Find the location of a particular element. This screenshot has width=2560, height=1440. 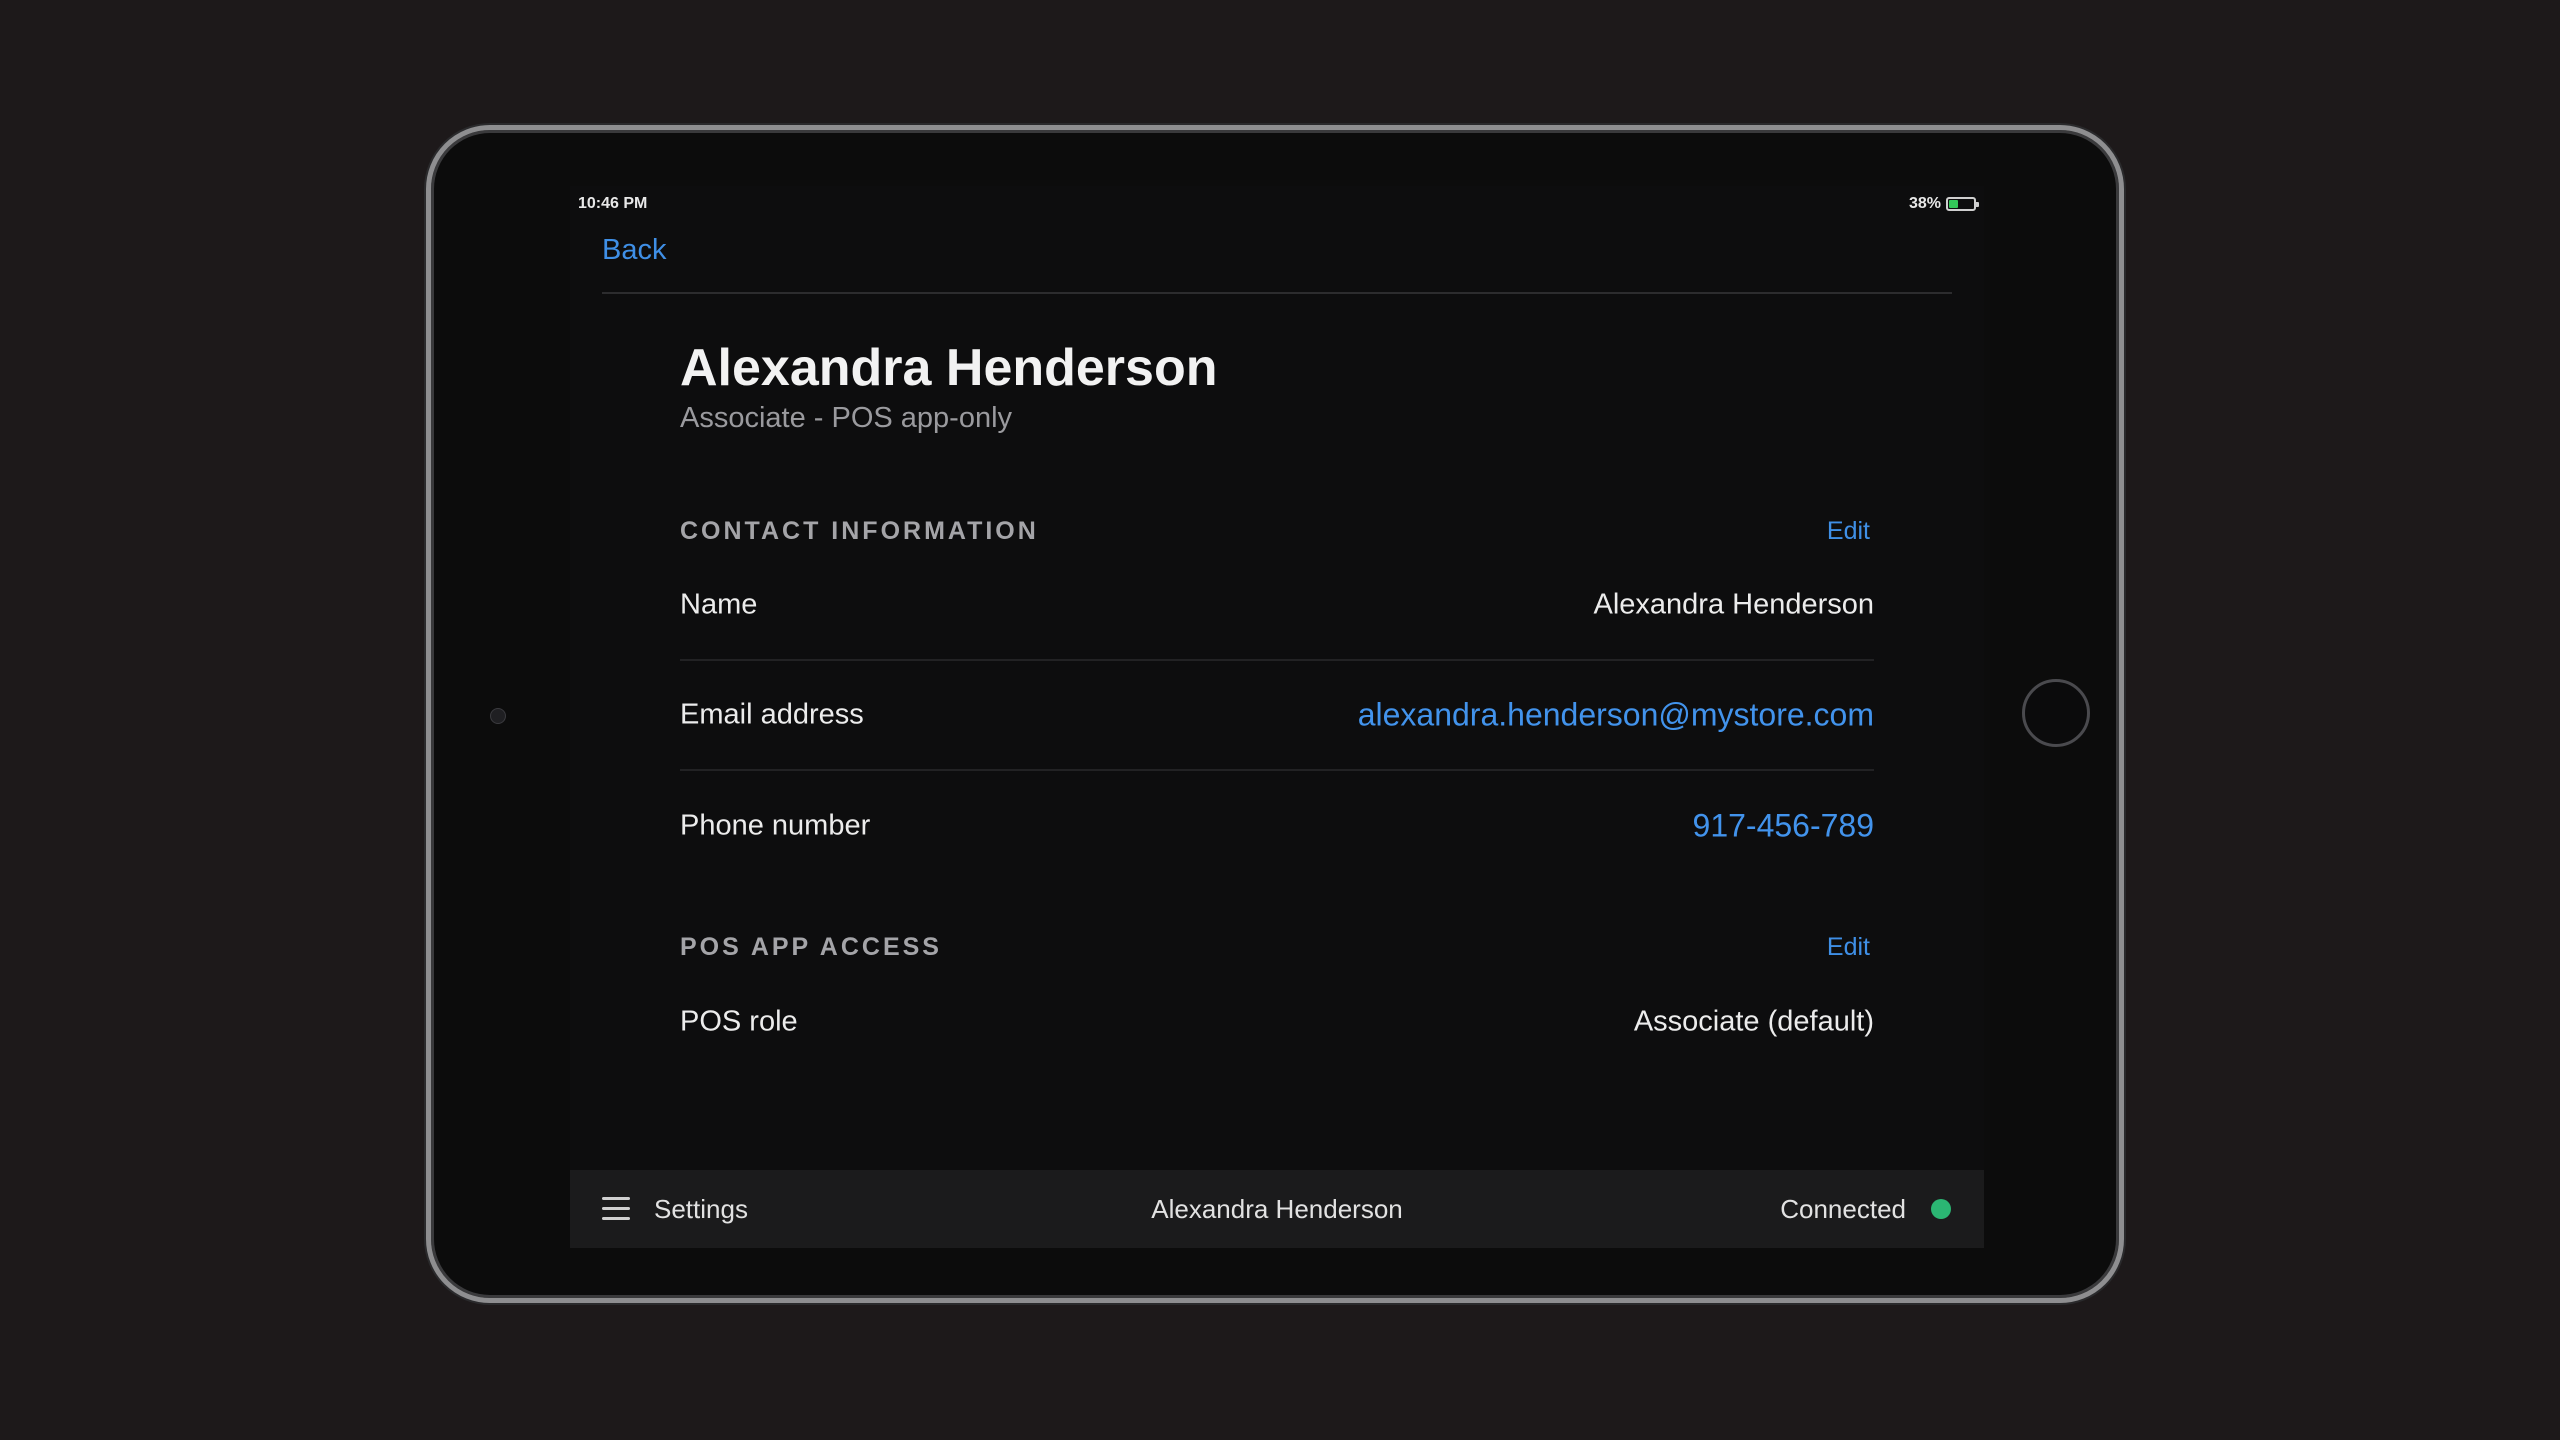

contact-section-title: CONTACT INFORMATION is located at coordinates (859, 531).